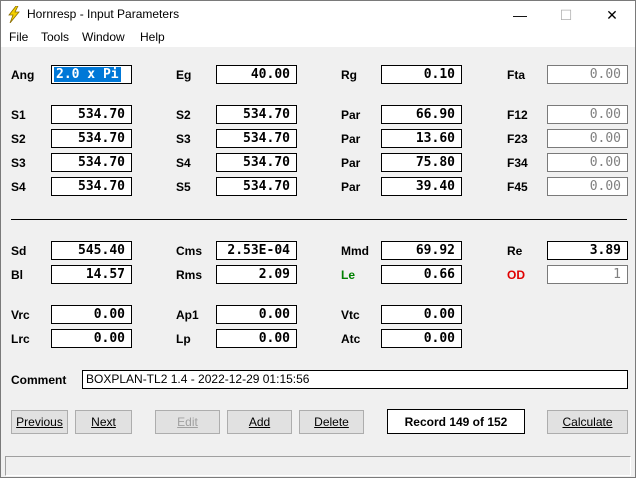 The image size is (636, 478). Describe the element at coordinates (566, 15) in the screenshot. I see `maximize-button: ☐` at that location.